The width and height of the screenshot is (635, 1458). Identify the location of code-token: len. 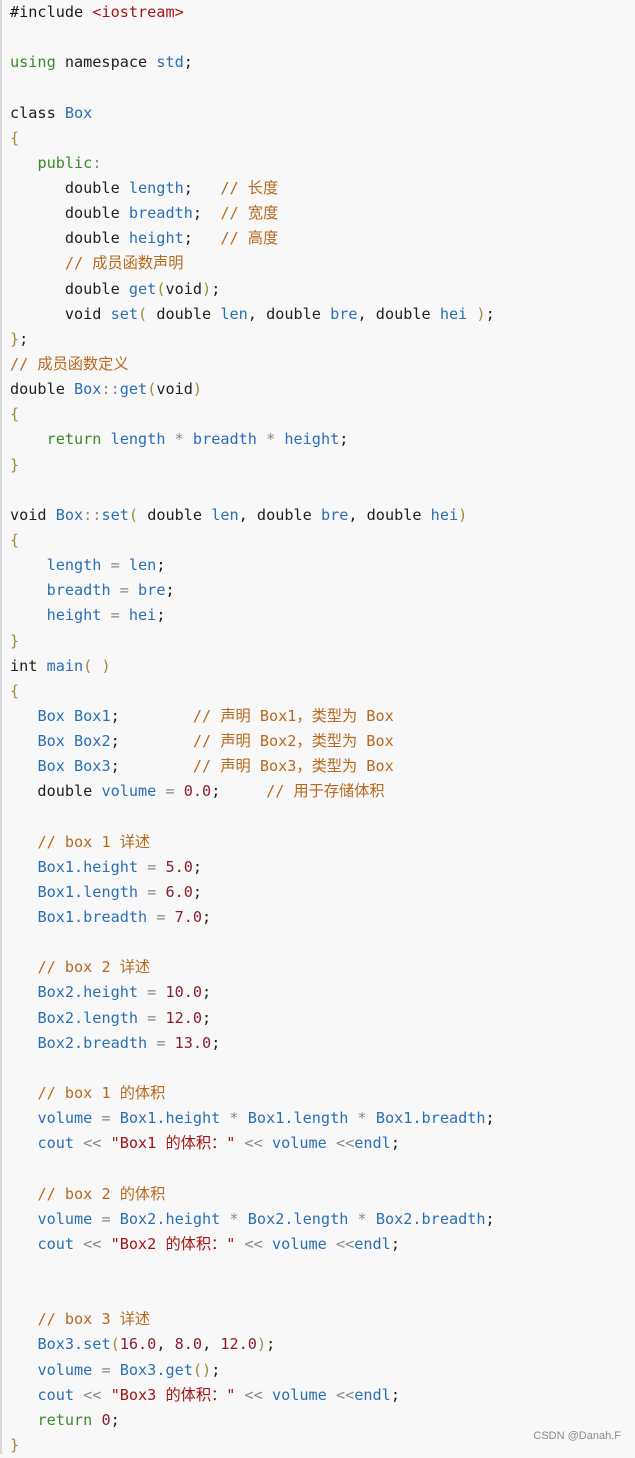
(142, 565).